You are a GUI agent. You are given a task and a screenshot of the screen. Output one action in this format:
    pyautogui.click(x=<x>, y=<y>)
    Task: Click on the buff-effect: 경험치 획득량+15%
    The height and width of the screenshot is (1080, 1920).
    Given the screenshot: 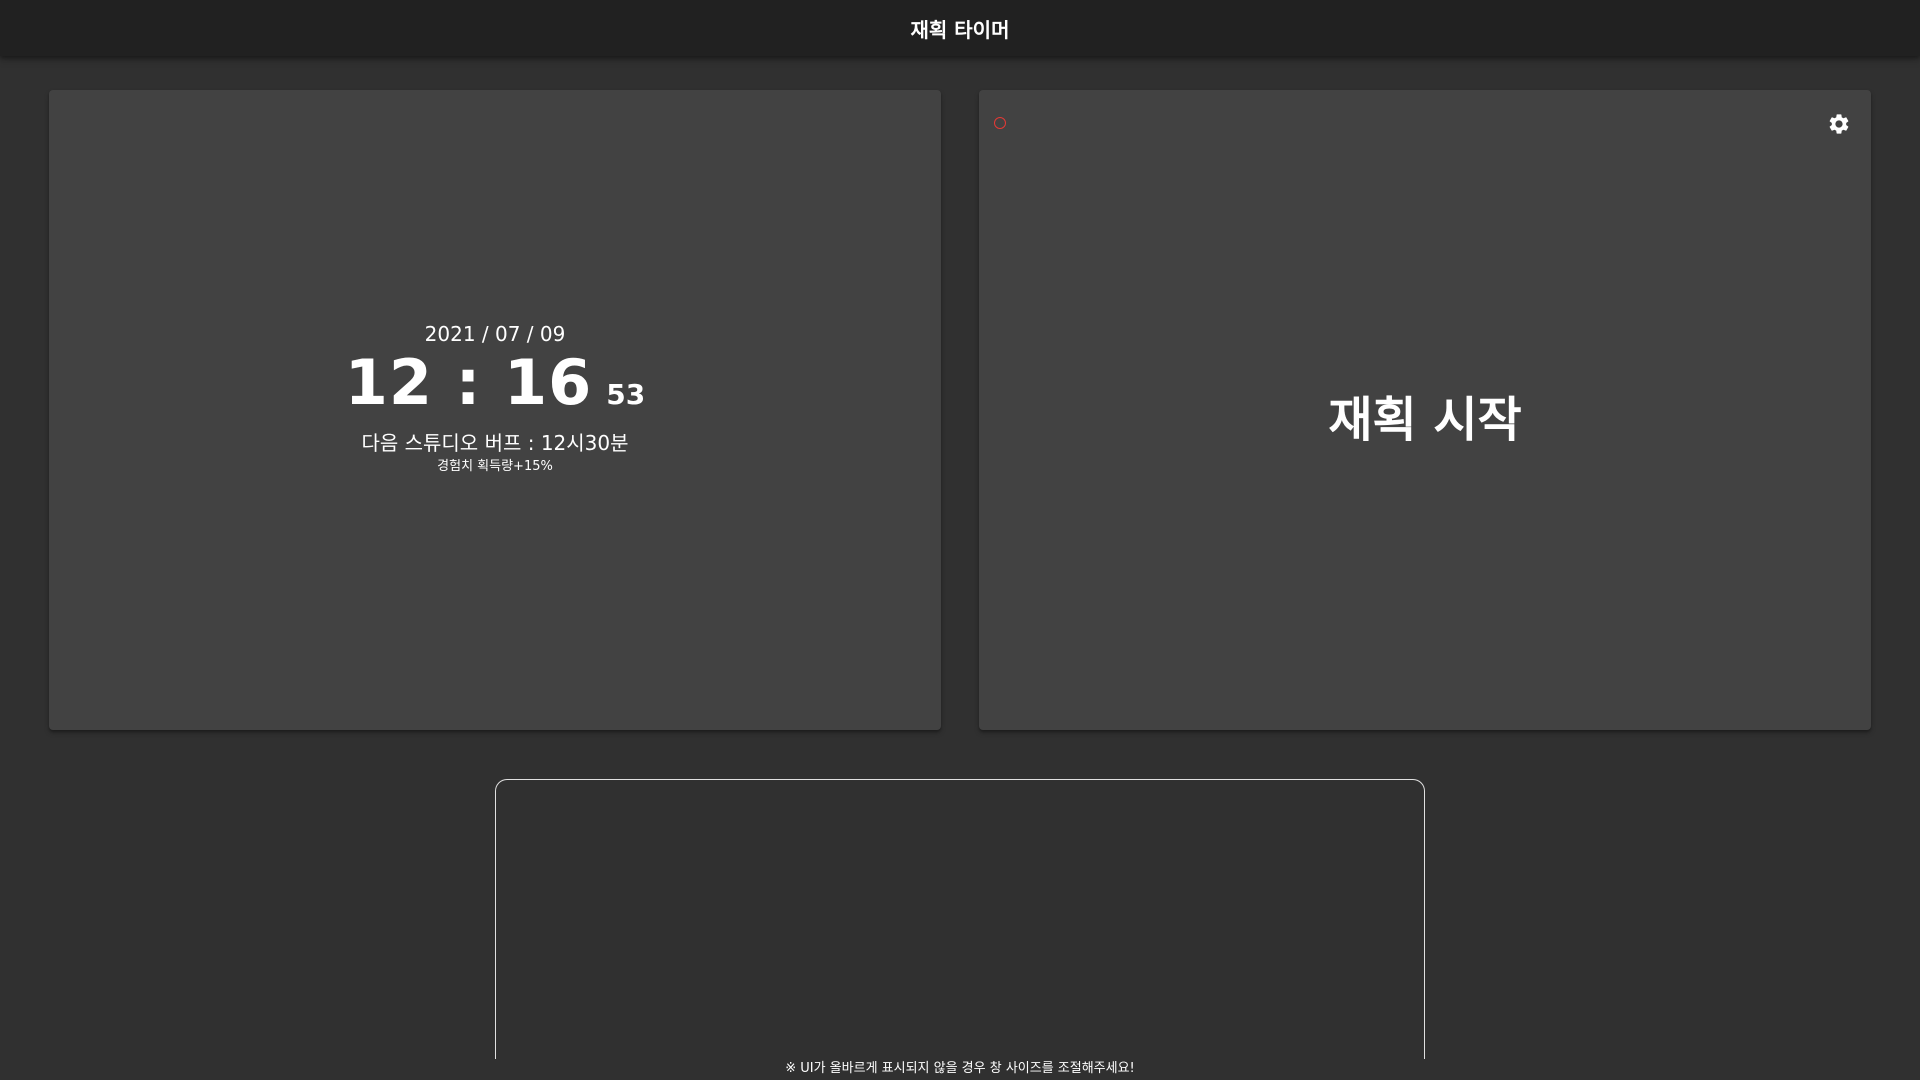 What is the action you would take?
    pyautogui.click(x=495, y=466)
    